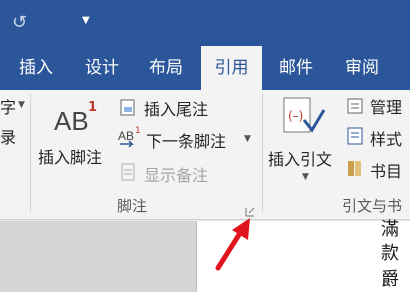 This screenshot has height=292, width=410. I want to click on svg-text: AB, so click(126, 136).